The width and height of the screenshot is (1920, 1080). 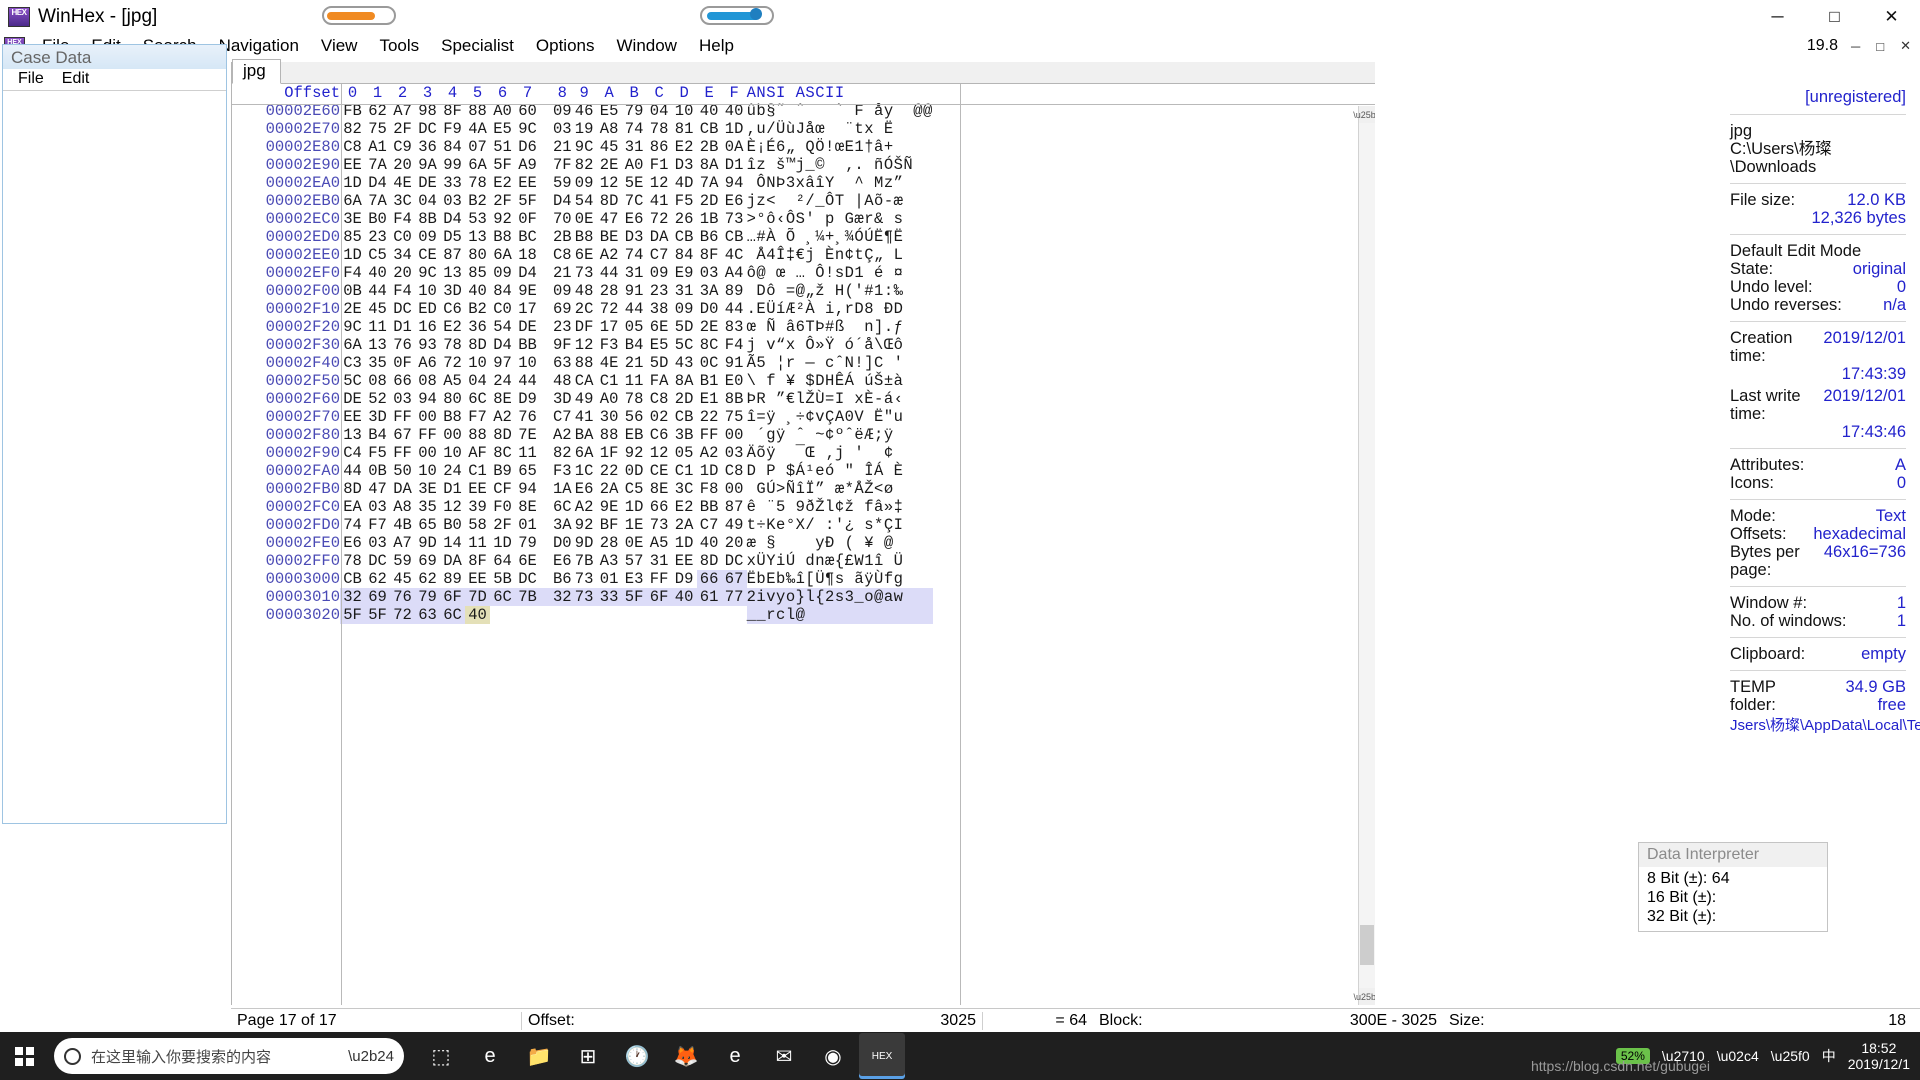 What do you see at coordinates (527, 237) in the screenshot?
I see `hex-byte: BC` at bounding box center [527, 237].